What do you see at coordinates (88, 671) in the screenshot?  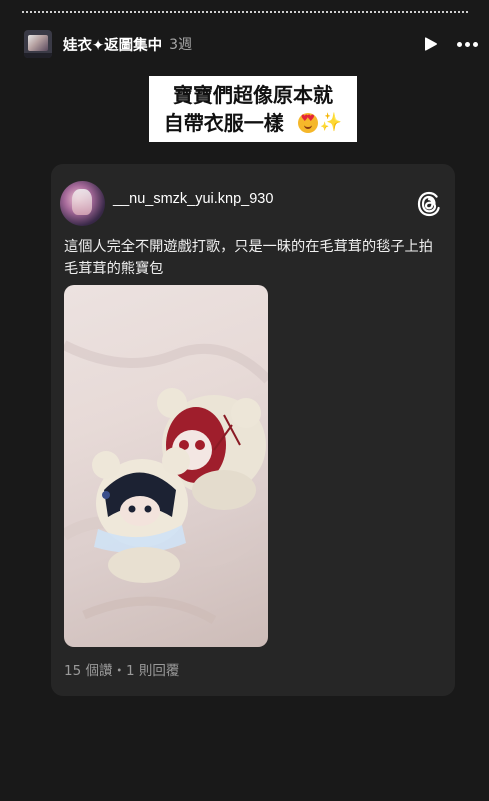 I see `likes-count: 15 個讚` at bounding box center [88, 671].